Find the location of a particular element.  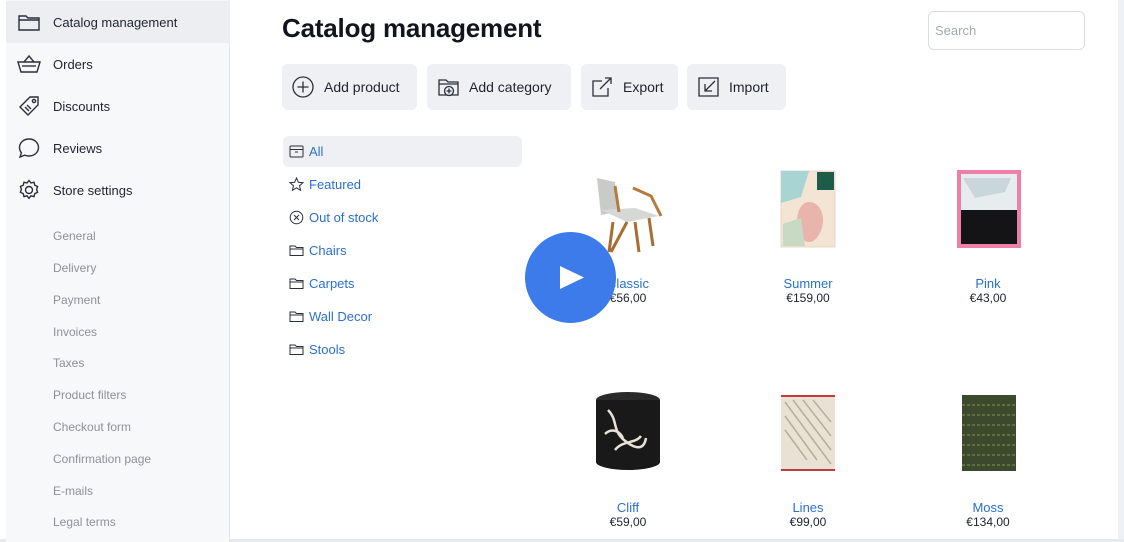

product-name: Lines is located at coordinates (808, 507).